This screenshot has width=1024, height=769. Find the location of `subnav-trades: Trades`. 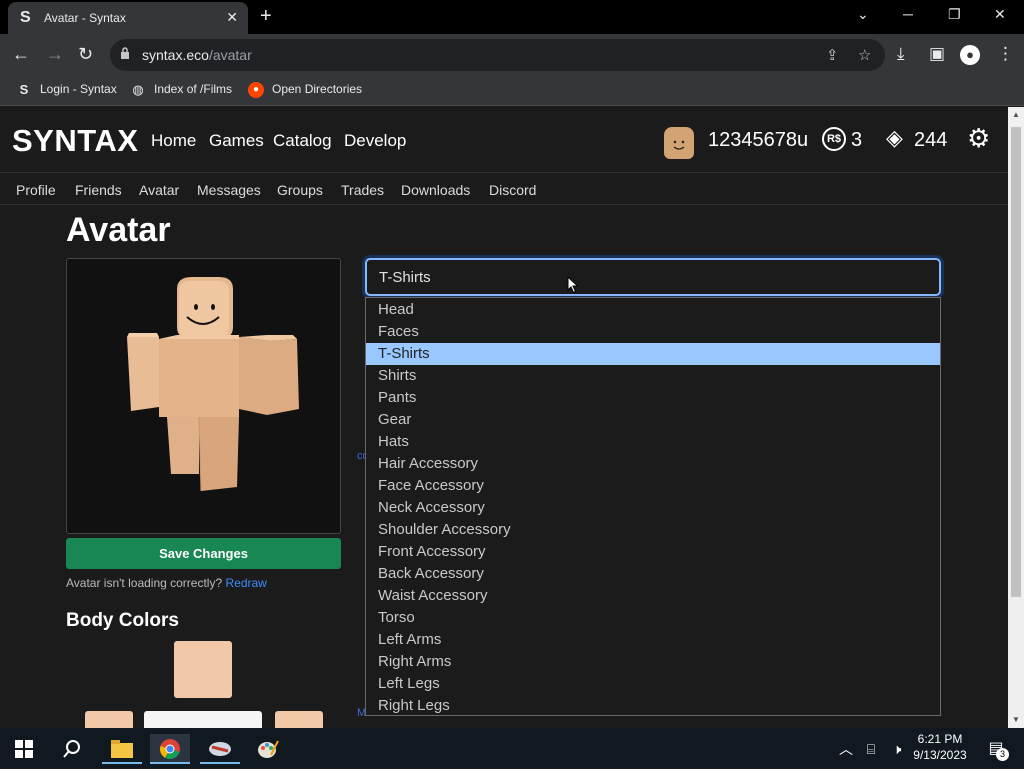

subnav-trades: Trades is located at coordinates (362, 190).